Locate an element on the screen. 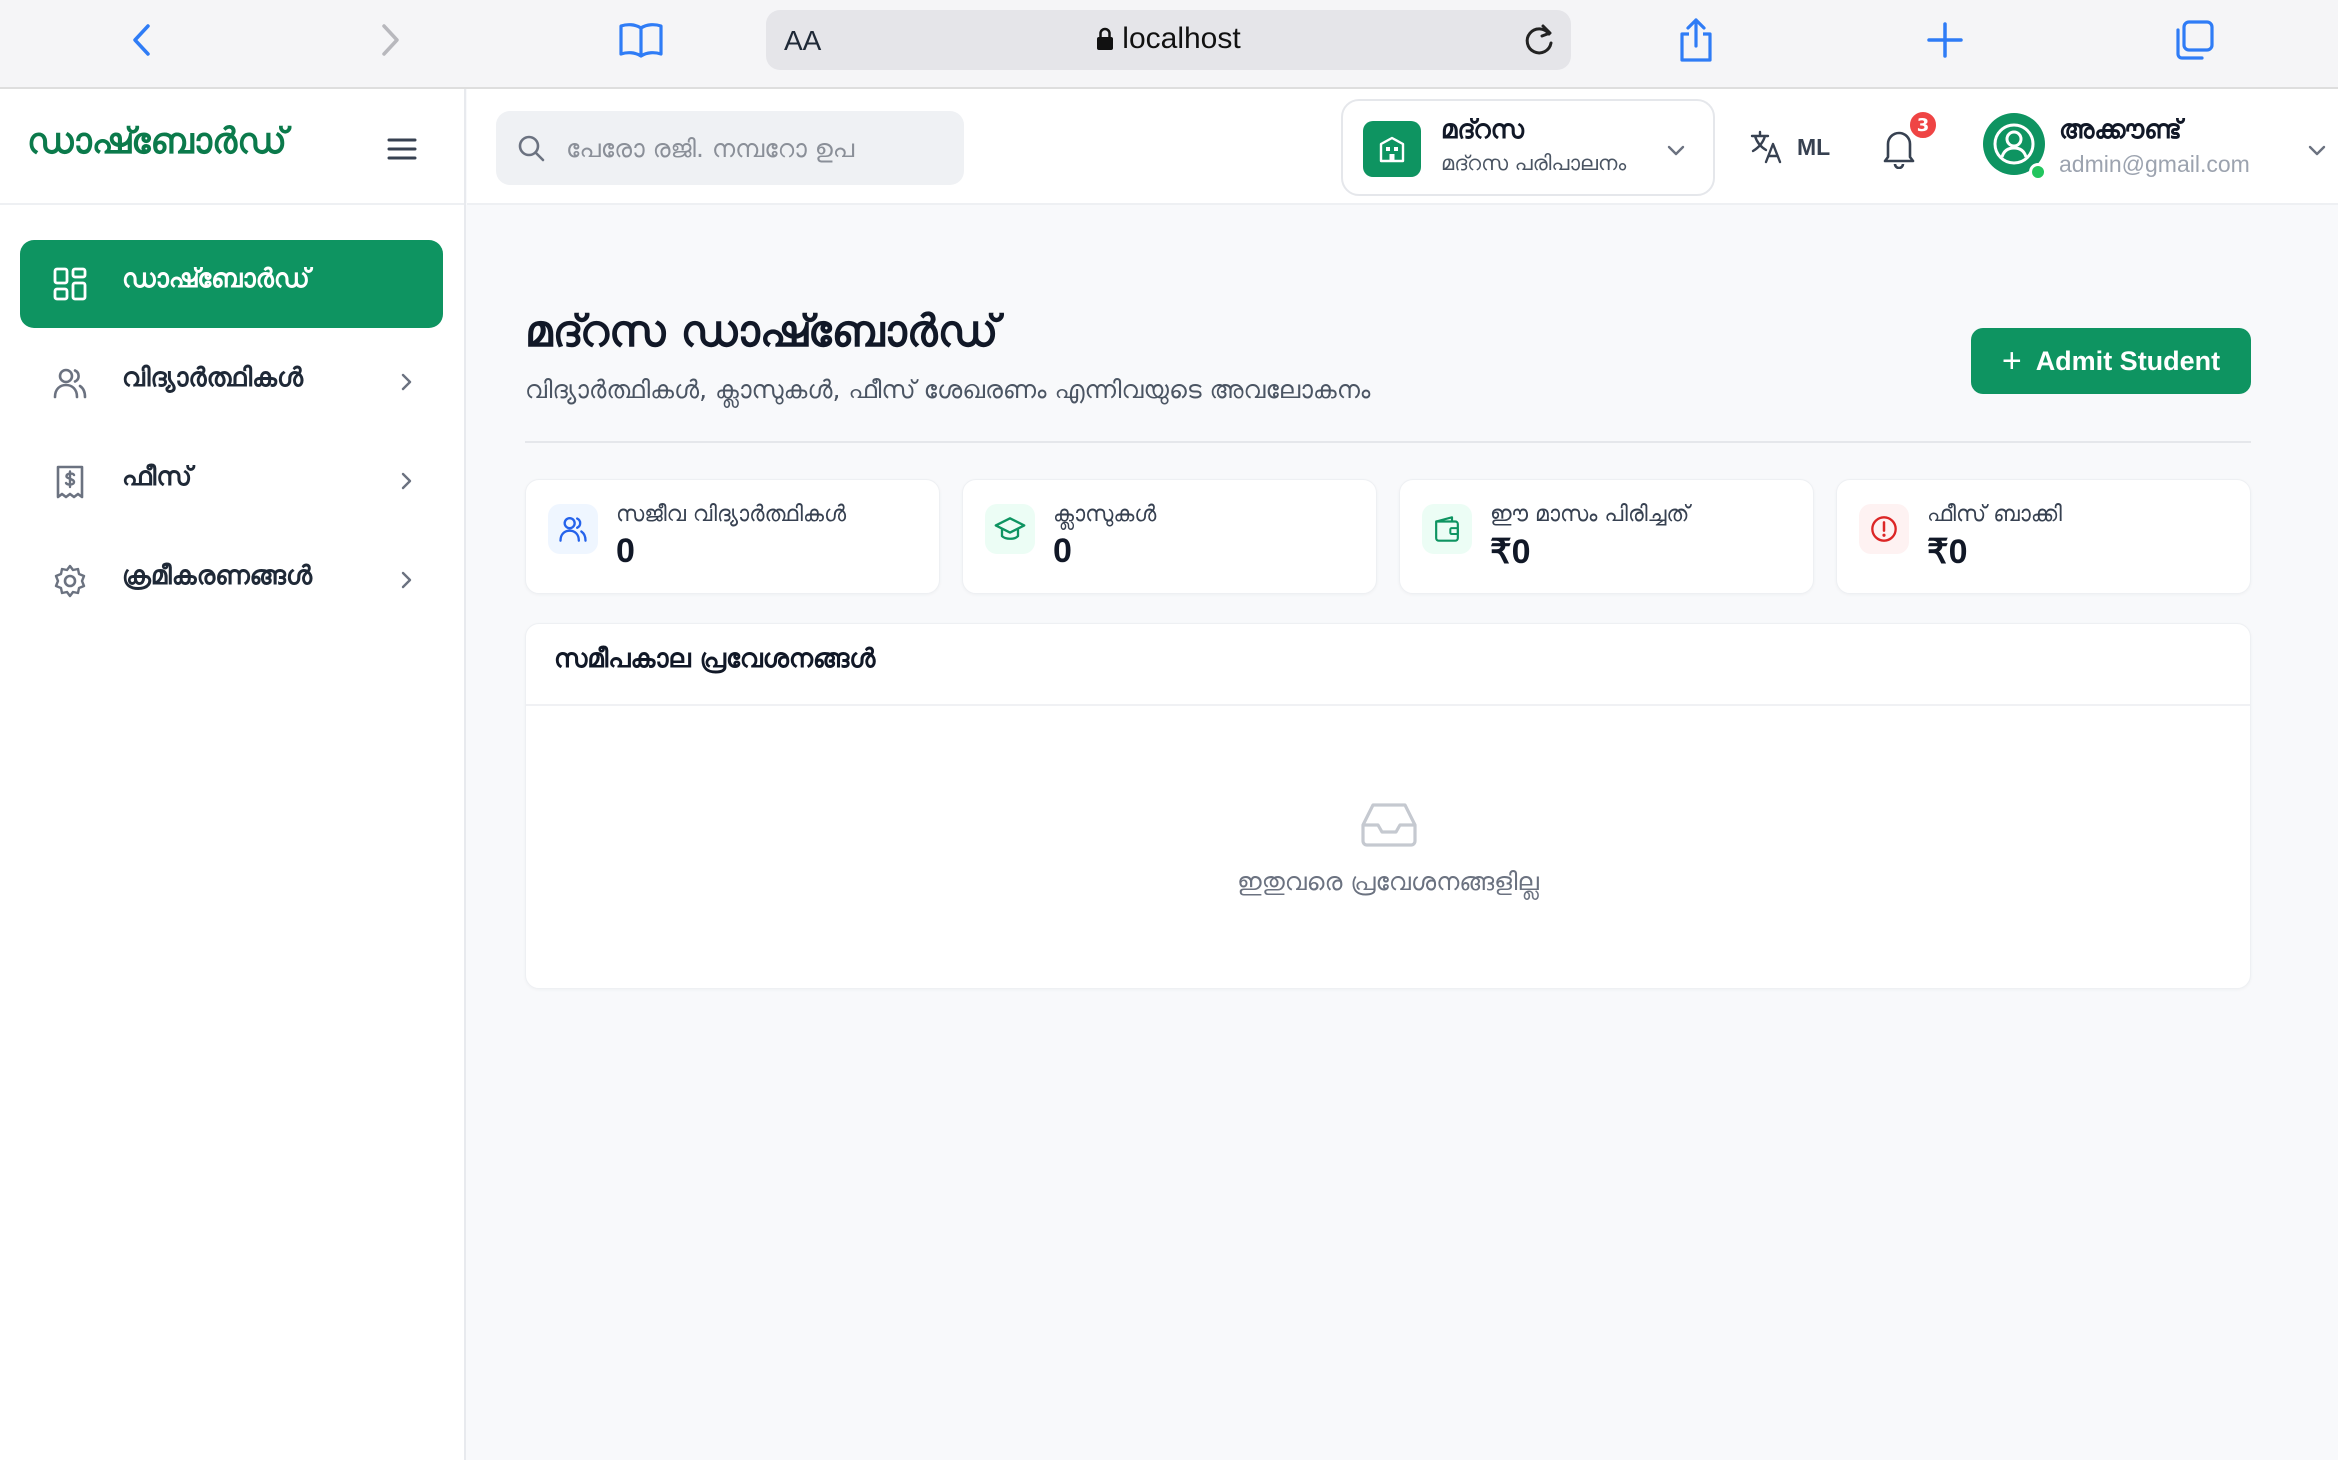 The height and width of the screenshot is (1460, 2338). admit-student-button: + Admit Student is located at coordinates (2111, 361).